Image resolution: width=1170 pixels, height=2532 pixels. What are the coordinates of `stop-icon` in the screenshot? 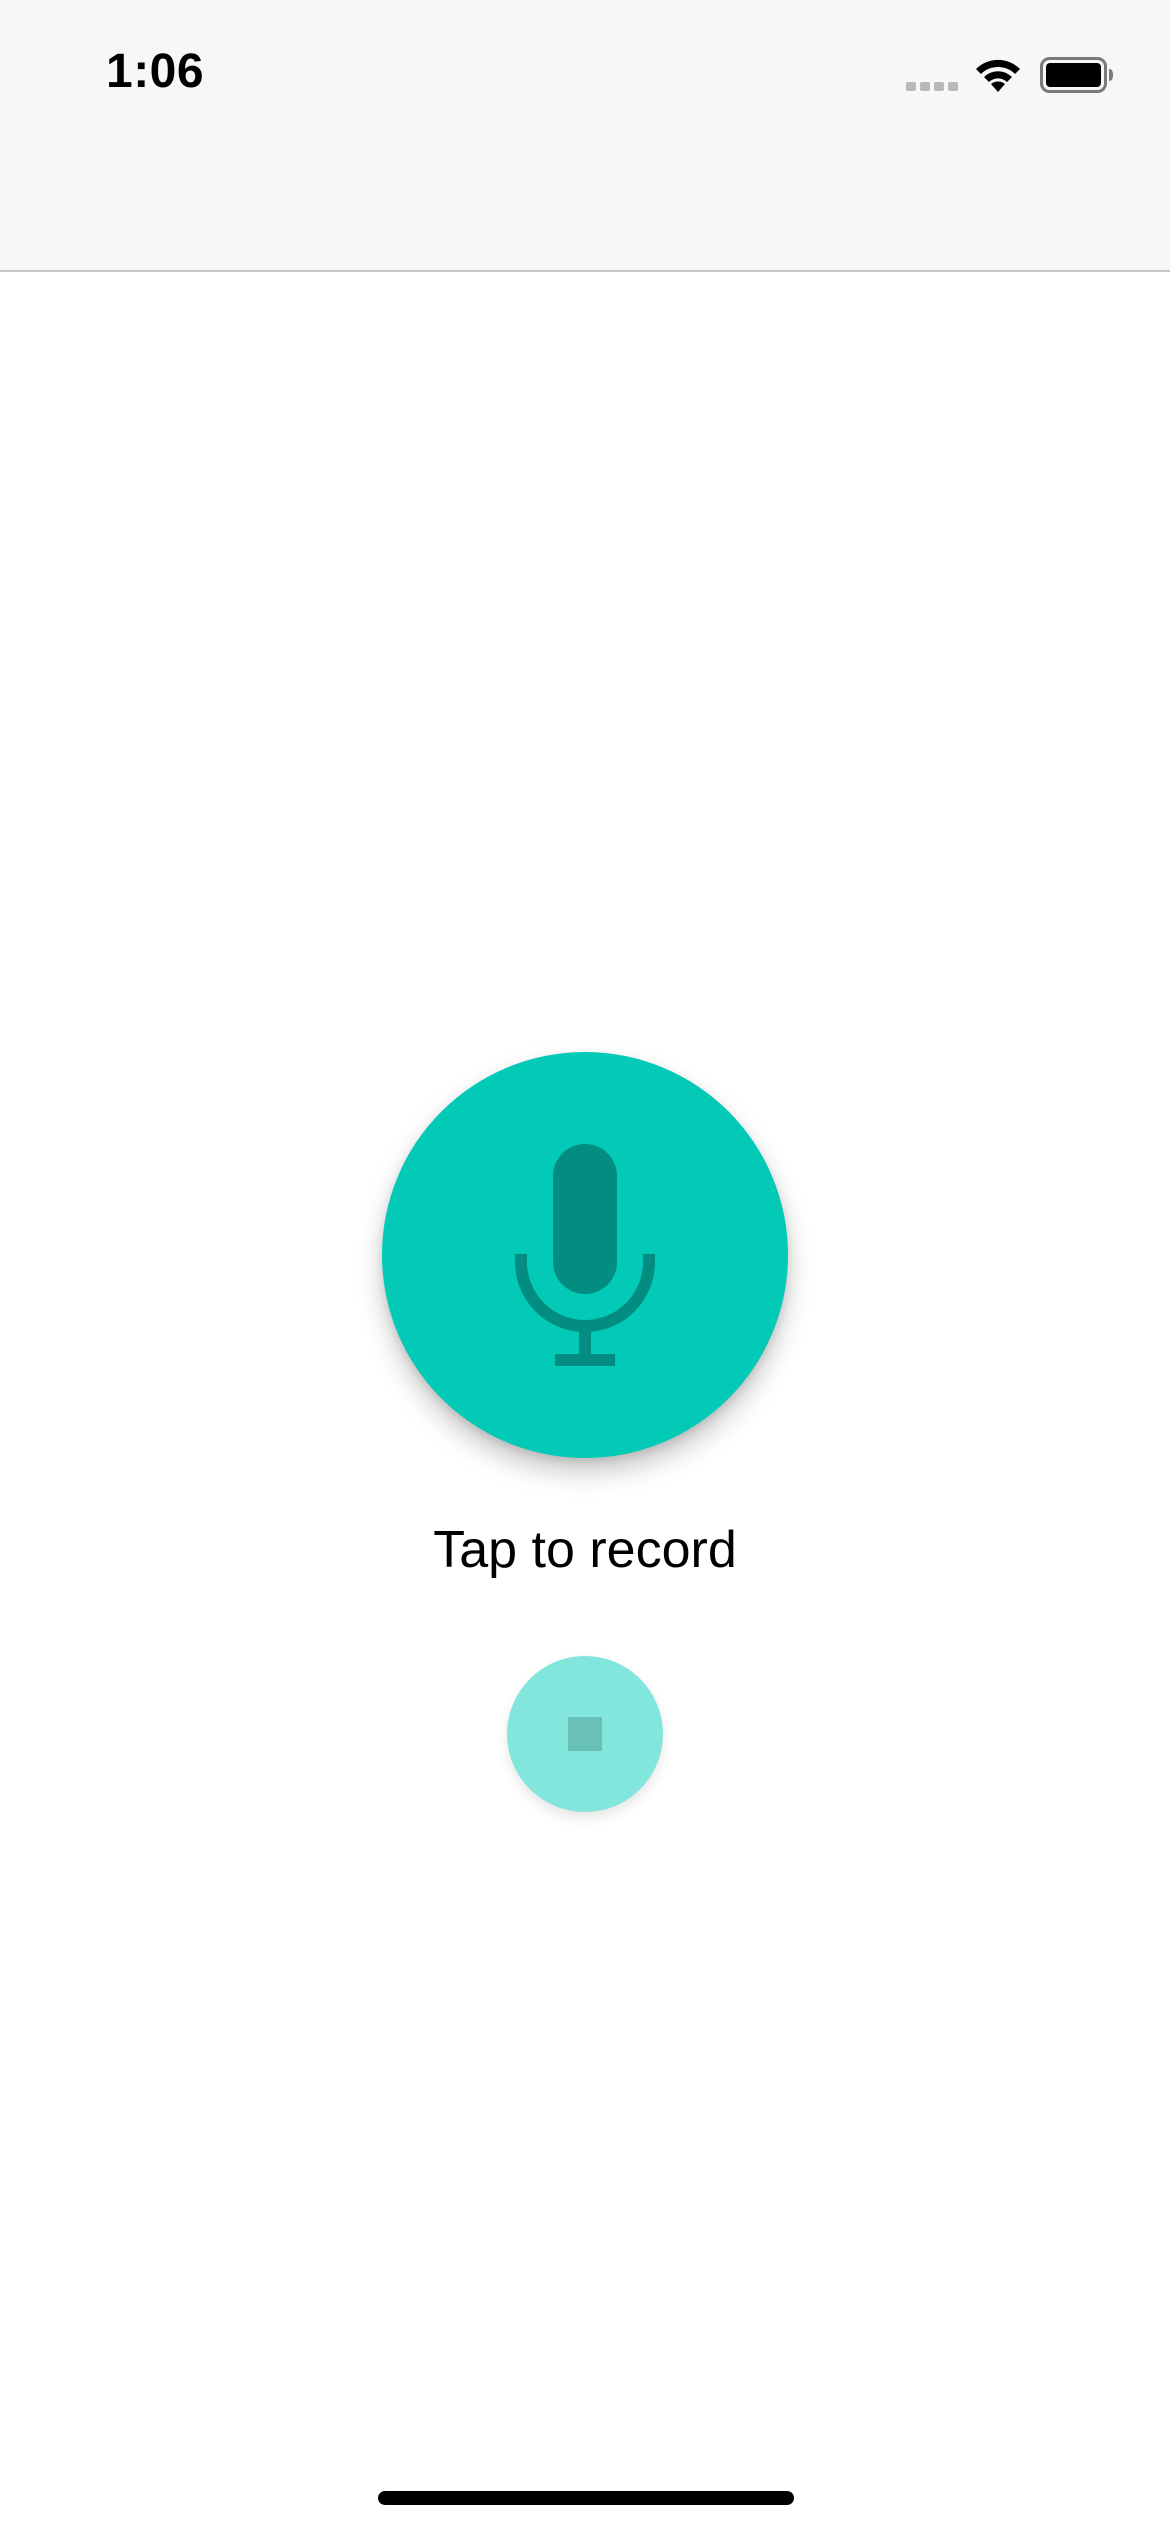 It's located at (585, 1734).